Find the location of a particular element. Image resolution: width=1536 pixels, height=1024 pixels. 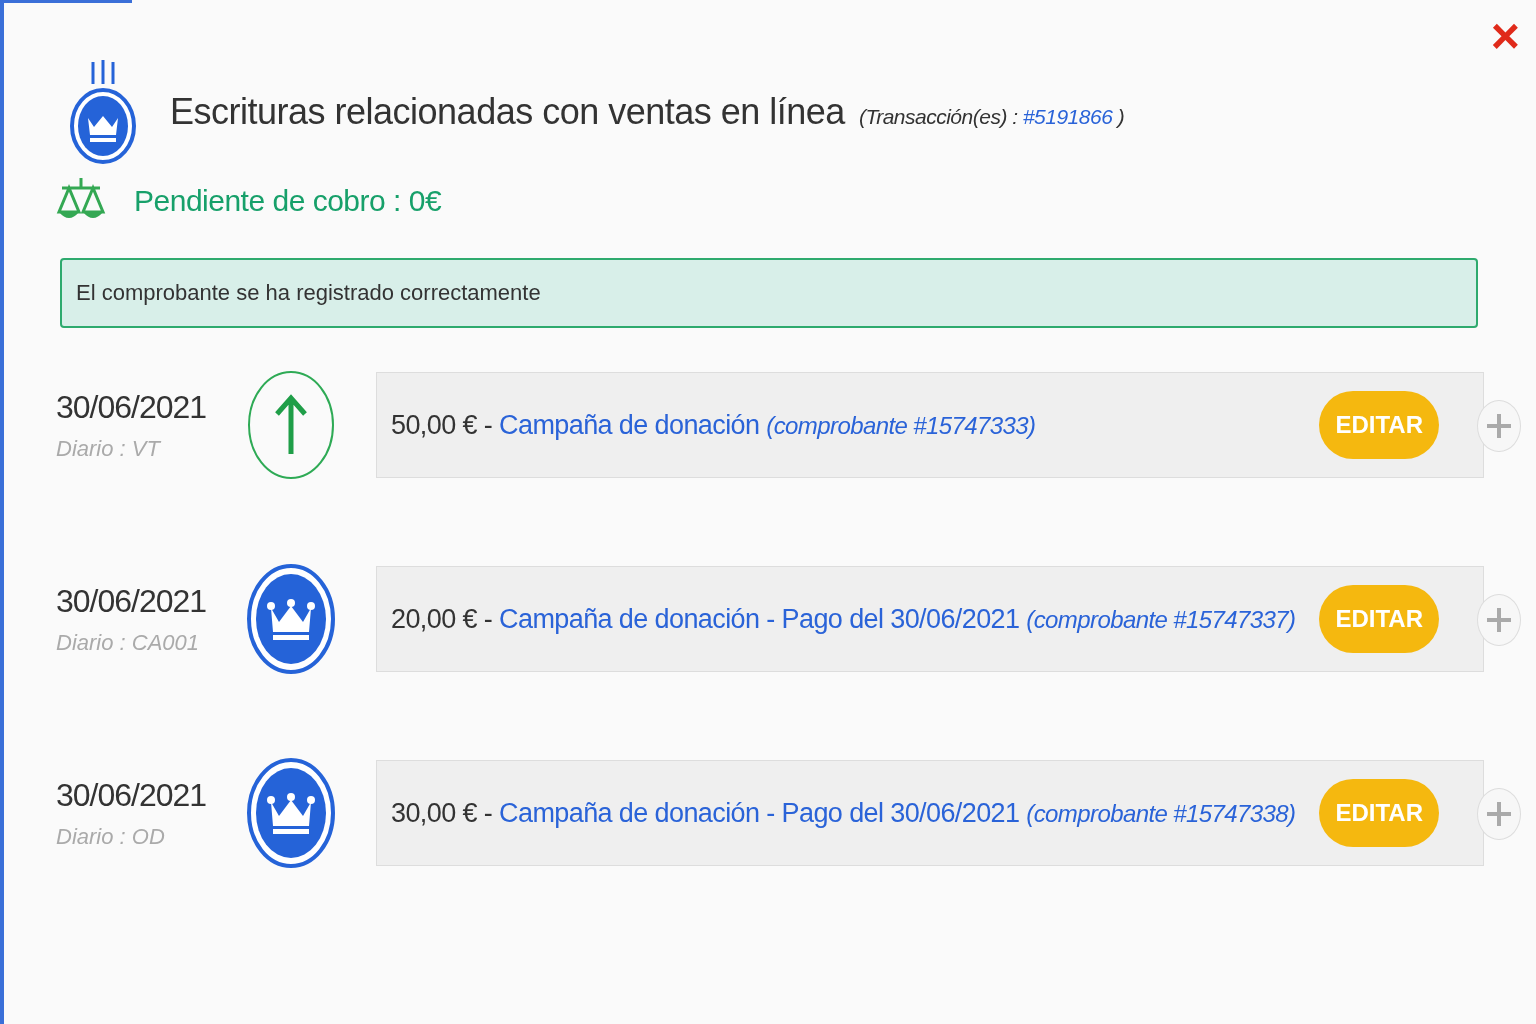

success-alert: El comprobante se ha registrado correctamente is located at coordinates (769, 293).